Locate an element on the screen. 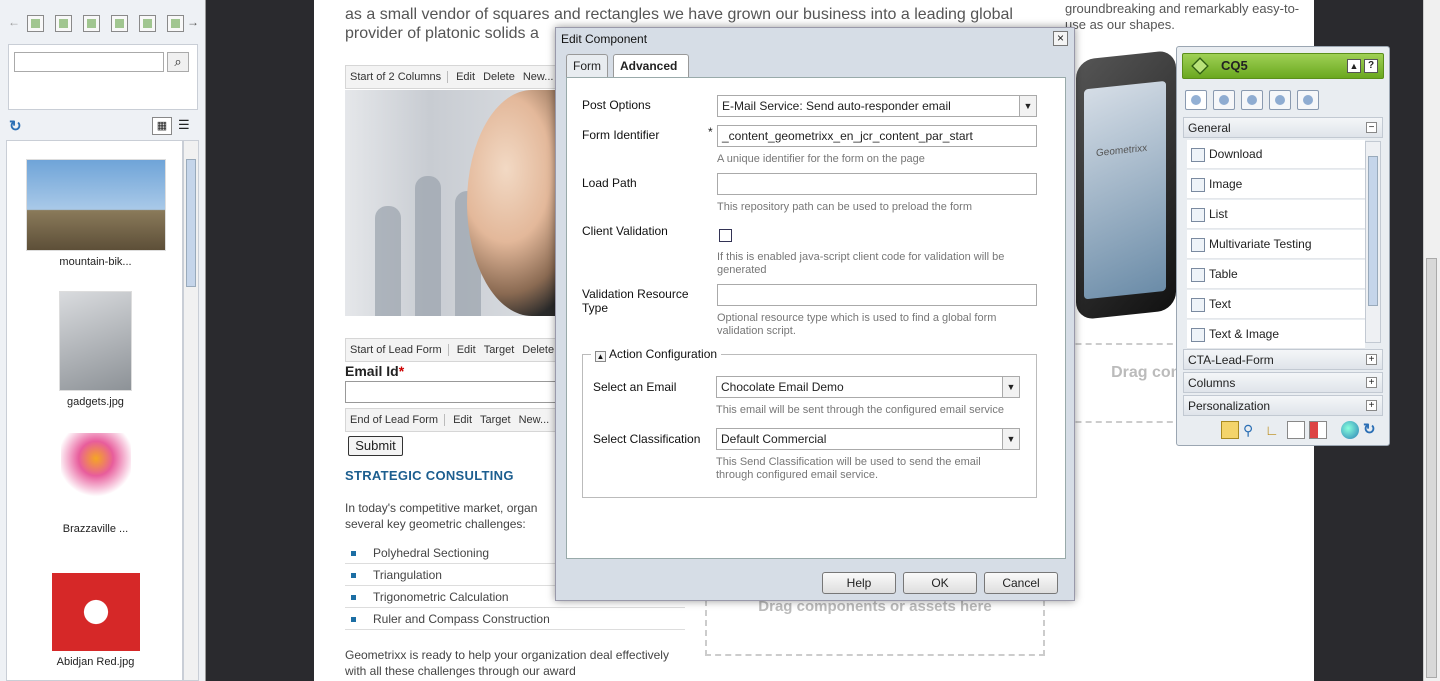 Image resolution: width=1440 pixels, height=681 pixels. globe-icon is located at coordinates (1350, 430).